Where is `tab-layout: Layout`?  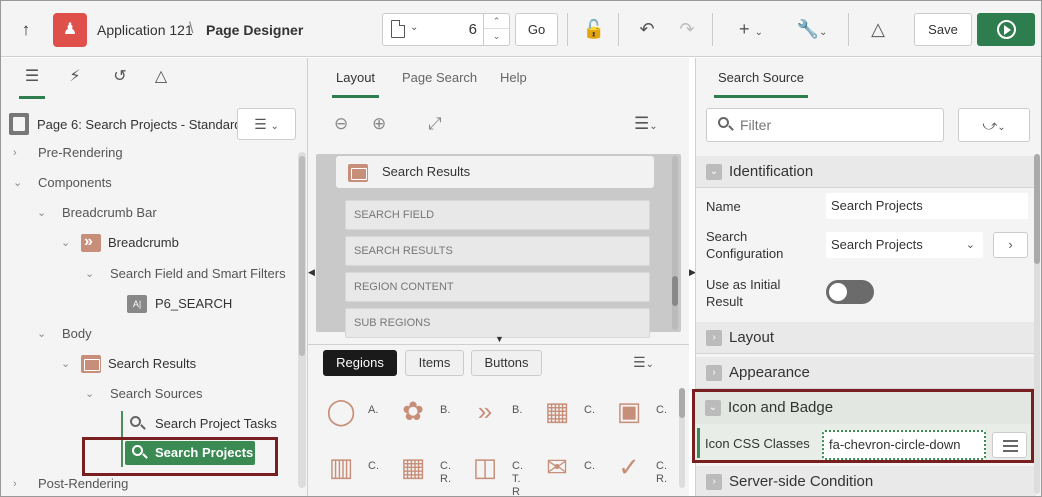
tab-layout: Layout is located at coordinates (355, 84).